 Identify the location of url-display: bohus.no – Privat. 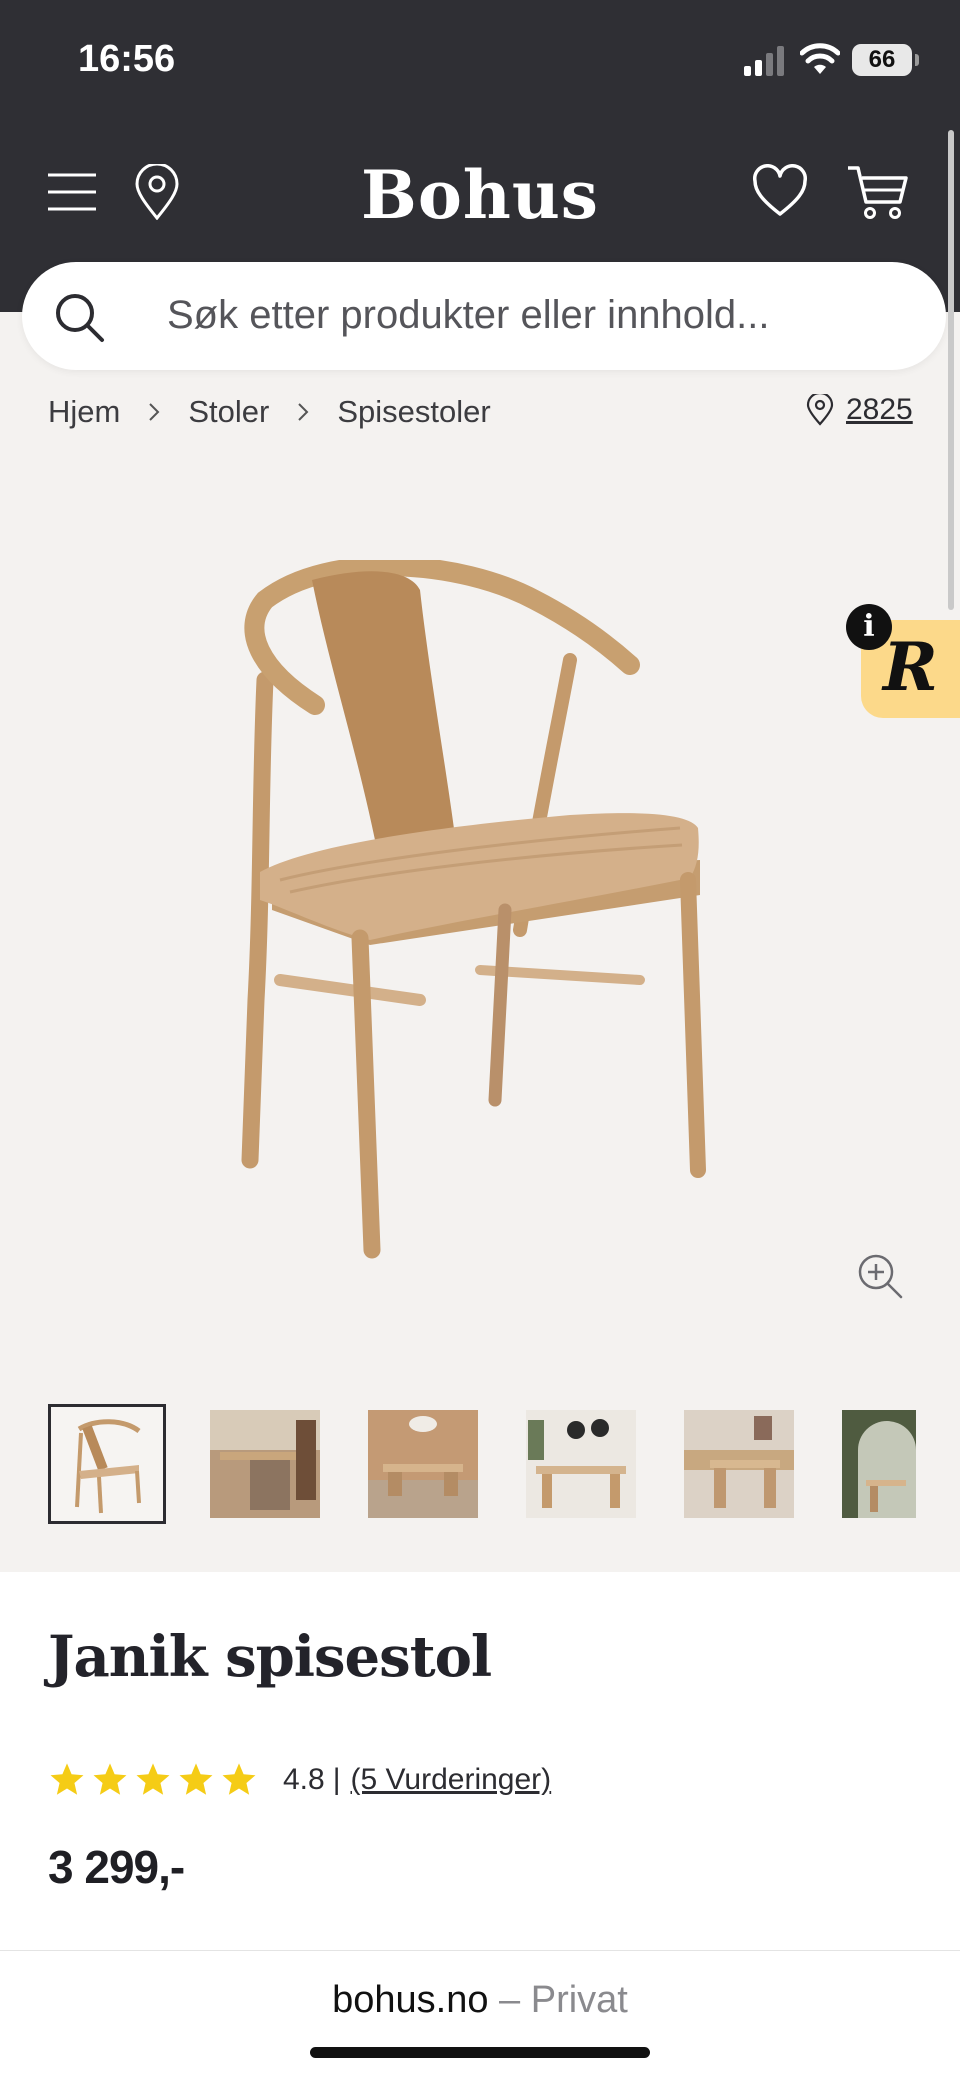
(480, 2000).